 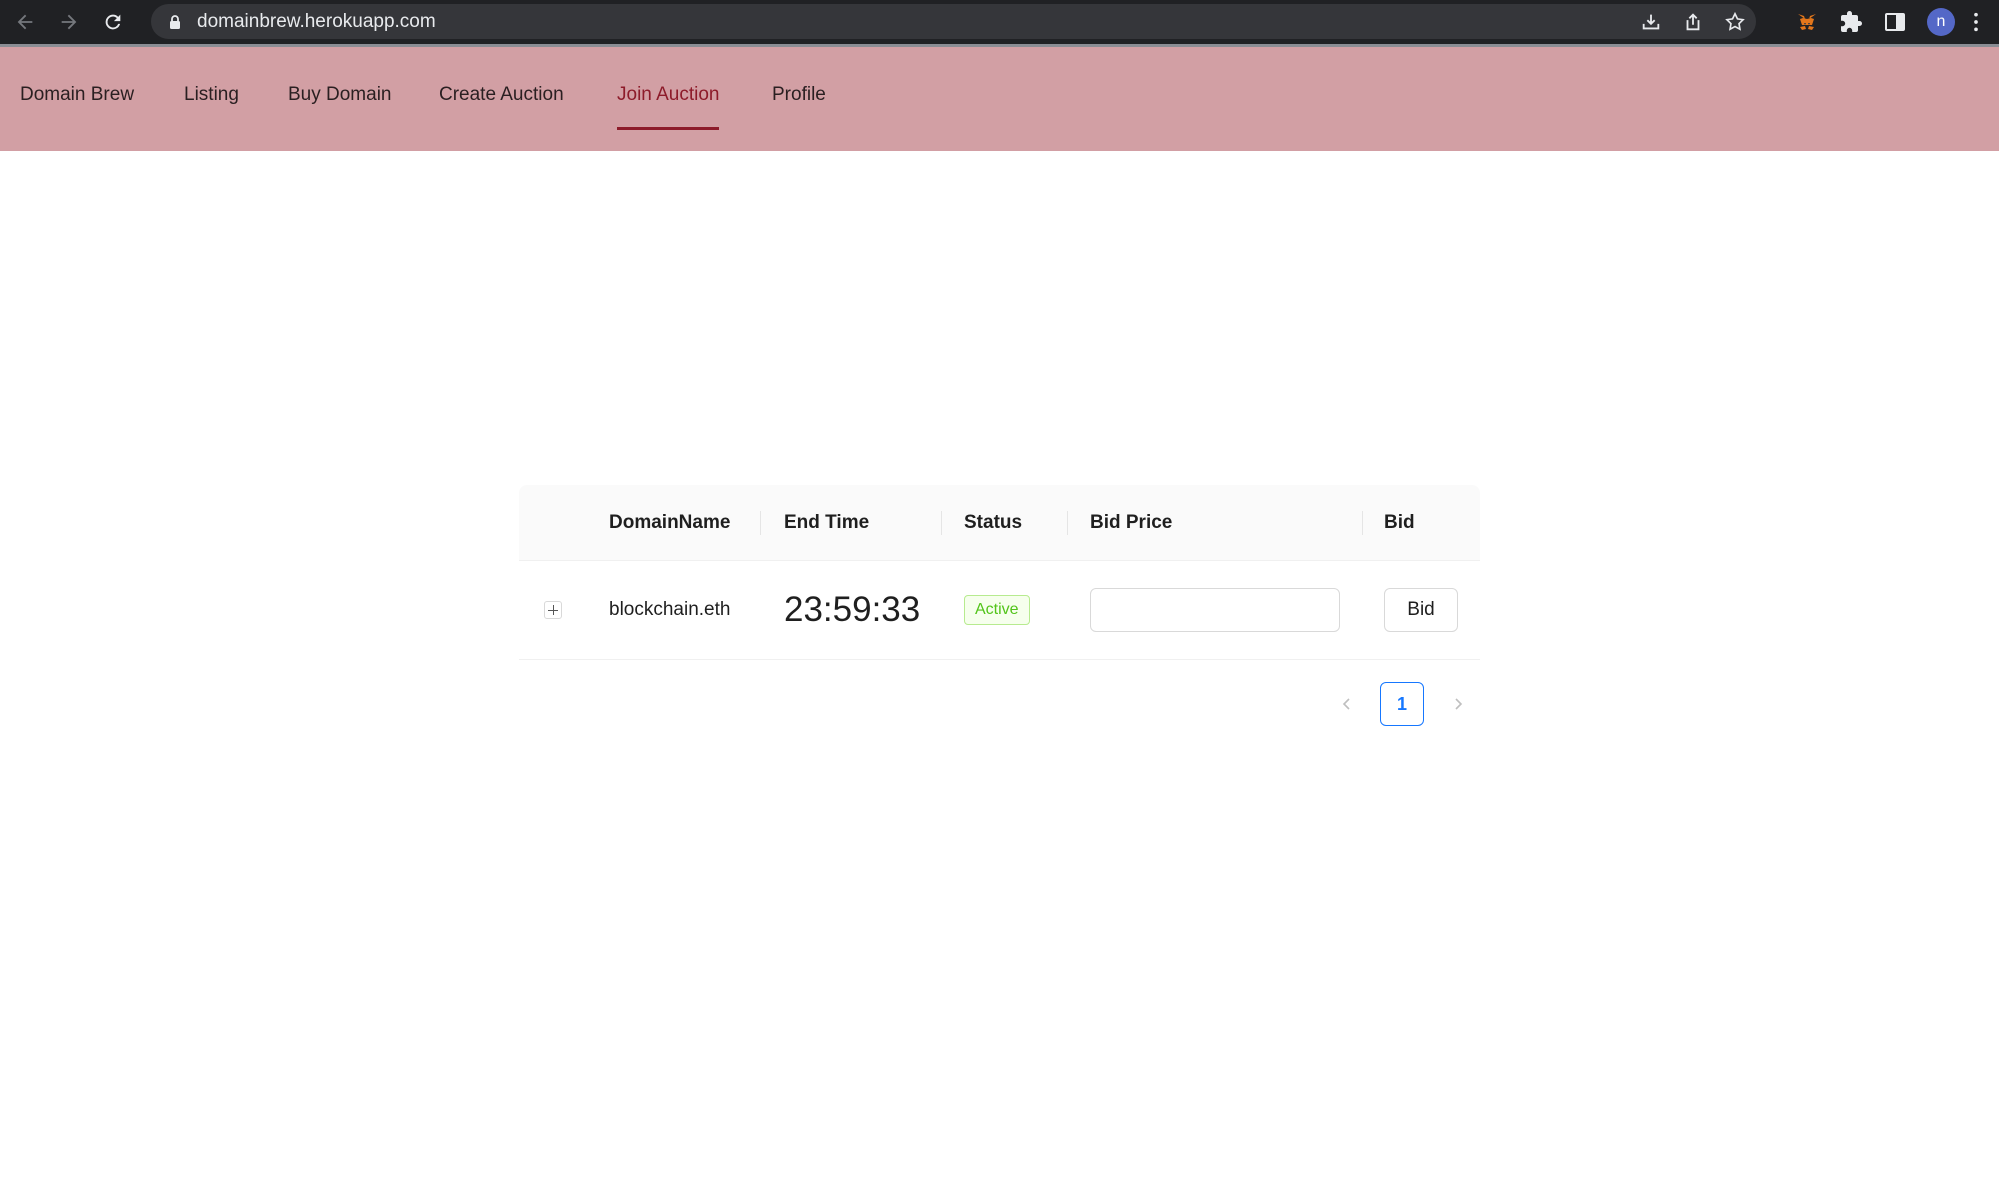 I want to click on bid-price-input, so click(x=1215, y=610).